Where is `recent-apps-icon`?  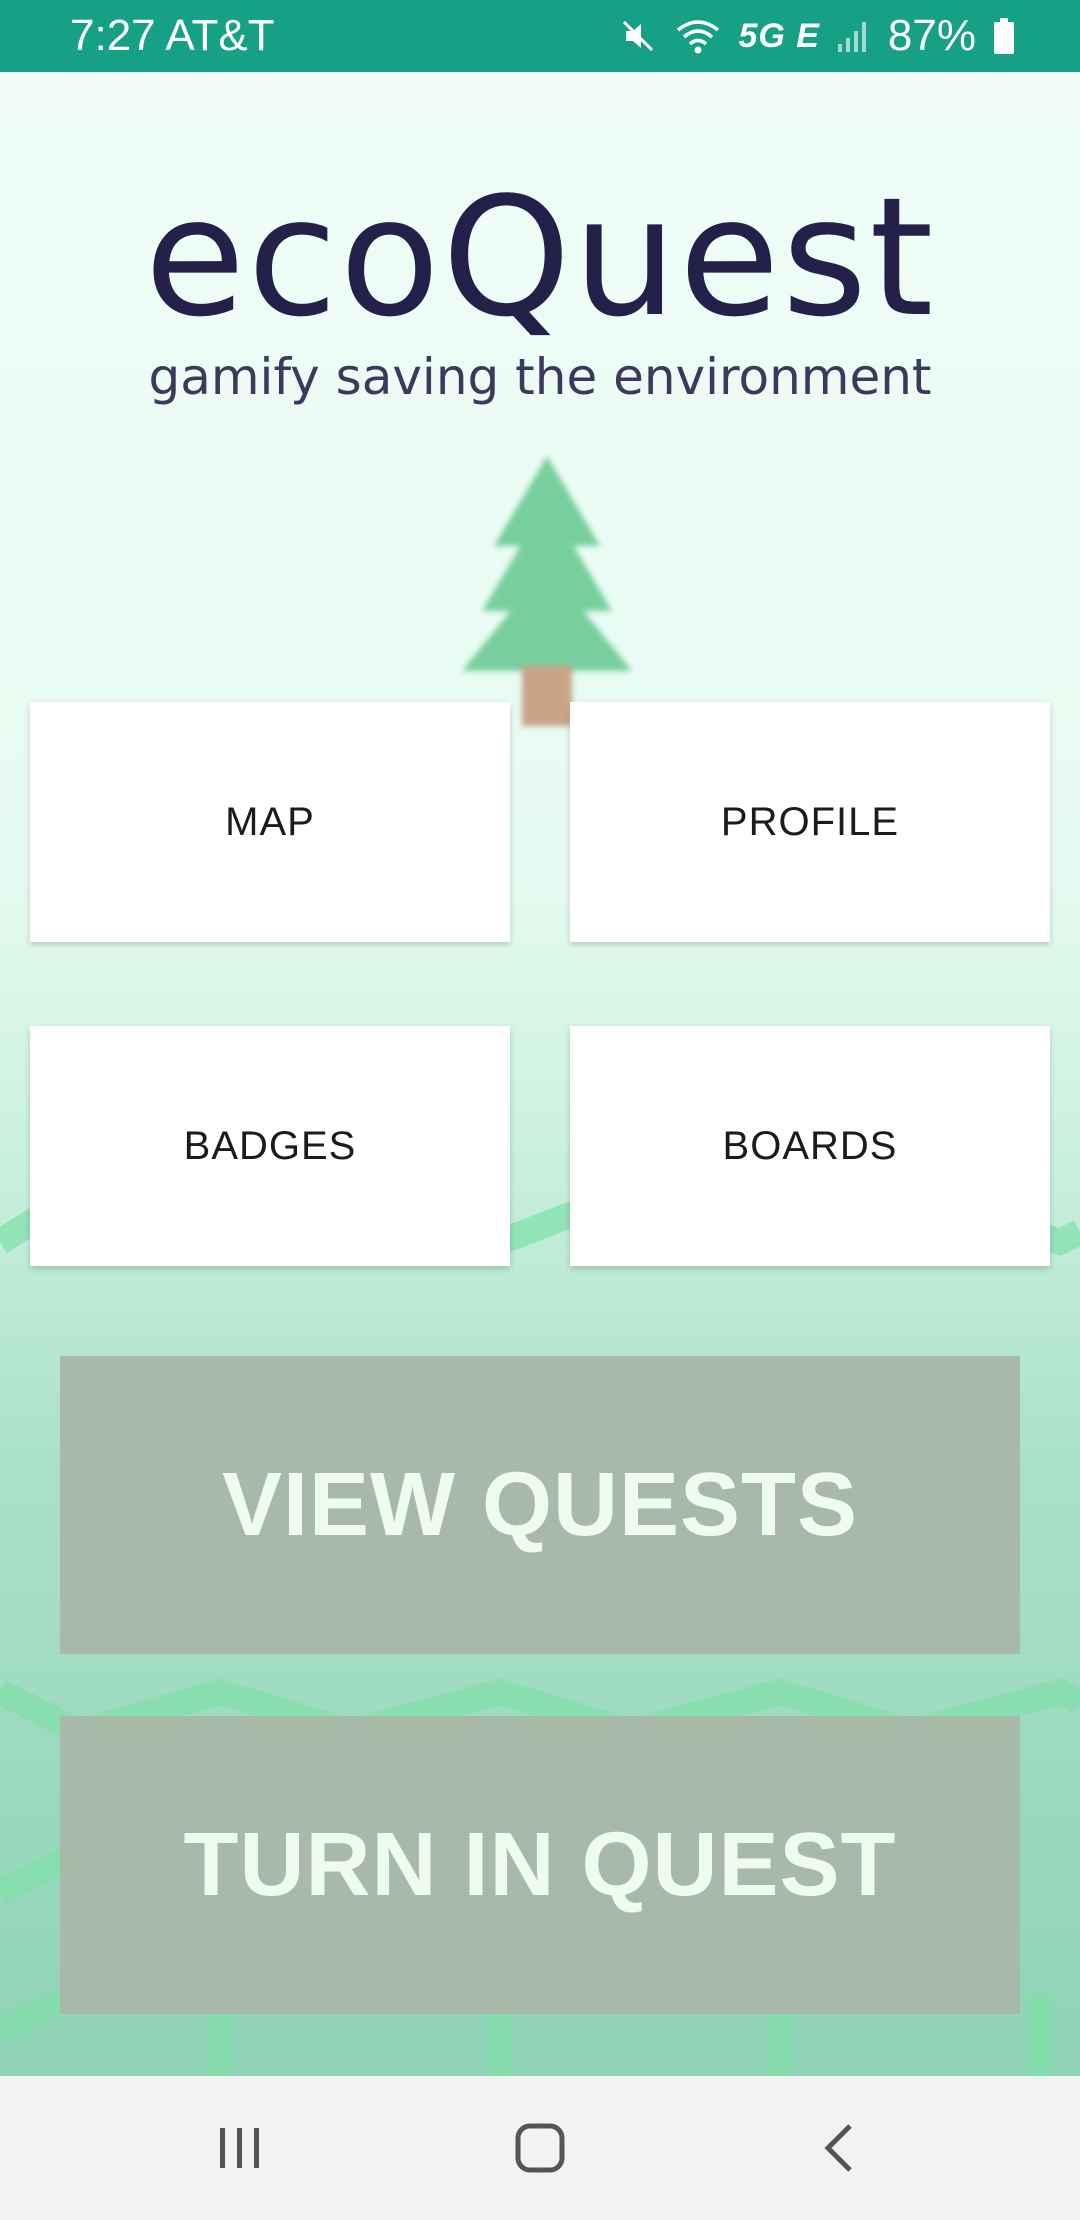 recent-apps-icon is located at coordinates (240, 2148).